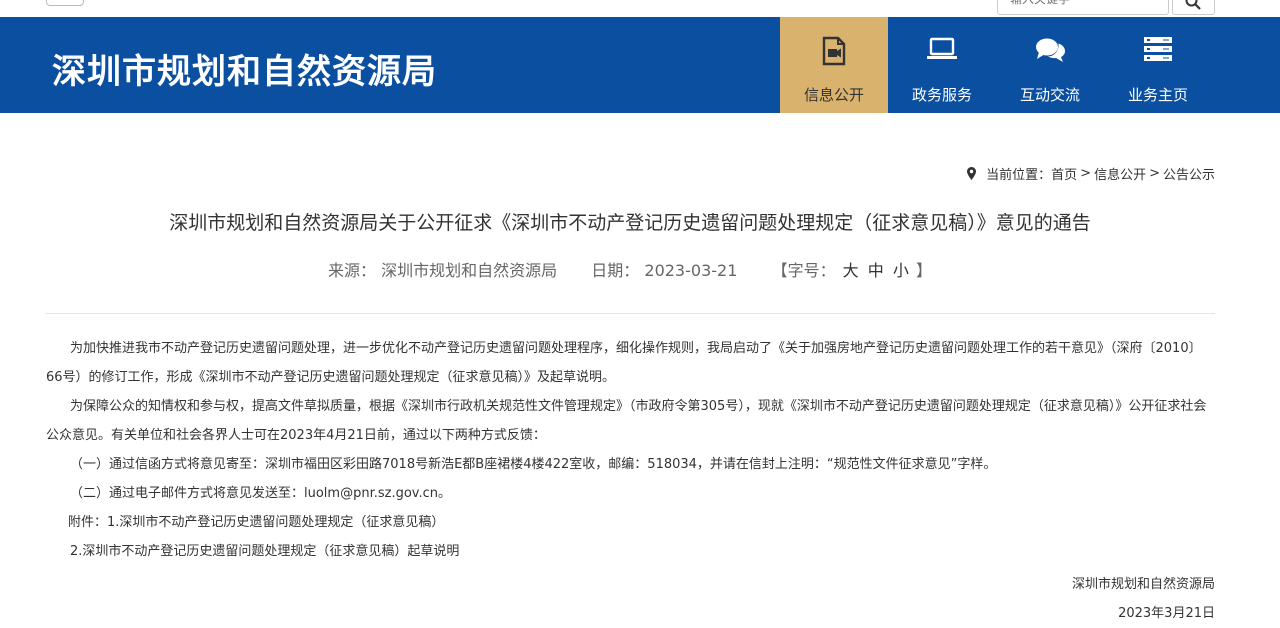  What do you see at coordinates (942, 65) in the screenshot?
I see `nav-item-government-services: 政务服务` at bounding box center [942, 65].